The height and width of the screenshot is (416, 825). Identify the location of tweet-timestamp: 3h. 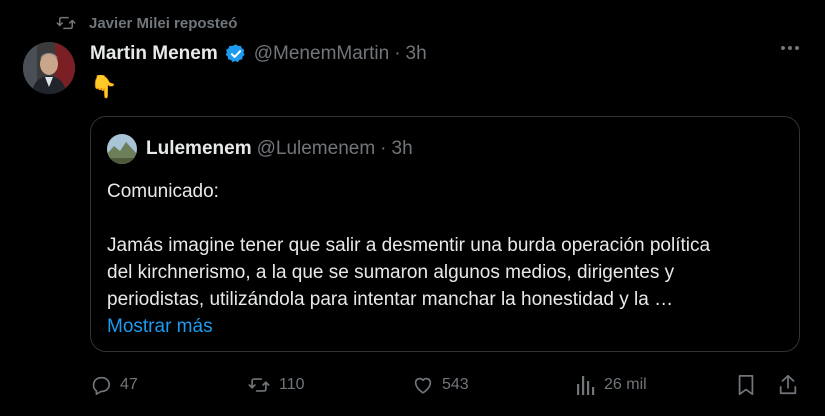
(416, 54).